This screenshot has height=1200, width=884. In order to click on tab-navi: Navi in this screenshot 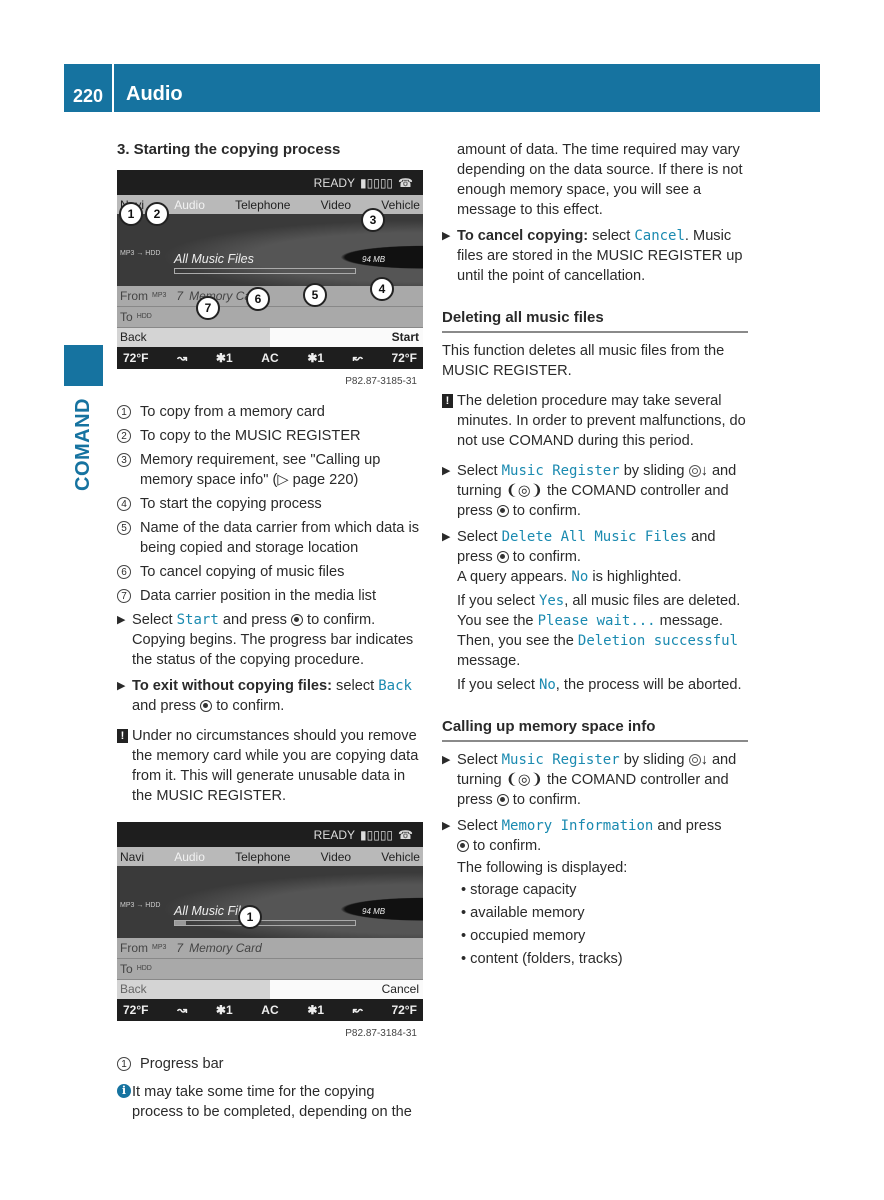, I will do `click(132, 857)`.